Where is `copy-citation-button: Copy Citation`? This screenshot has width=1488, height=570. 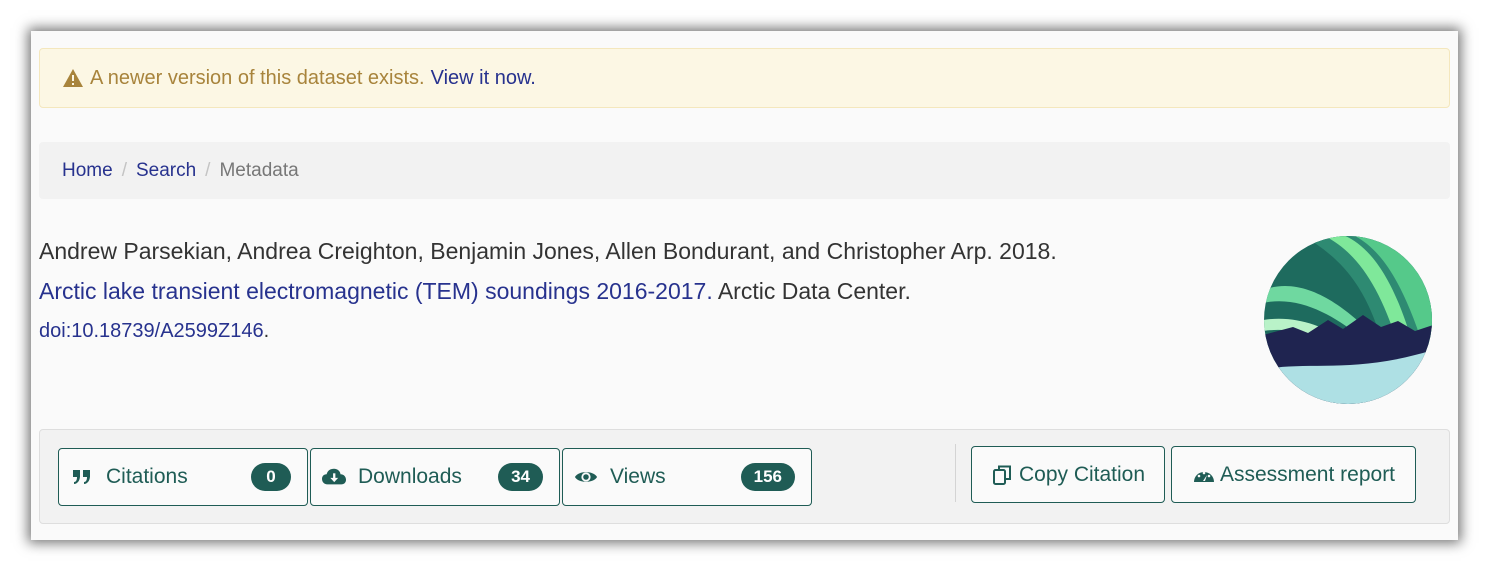 copy-citation-button: Copy Citation is located at coordinates (1068, 474).